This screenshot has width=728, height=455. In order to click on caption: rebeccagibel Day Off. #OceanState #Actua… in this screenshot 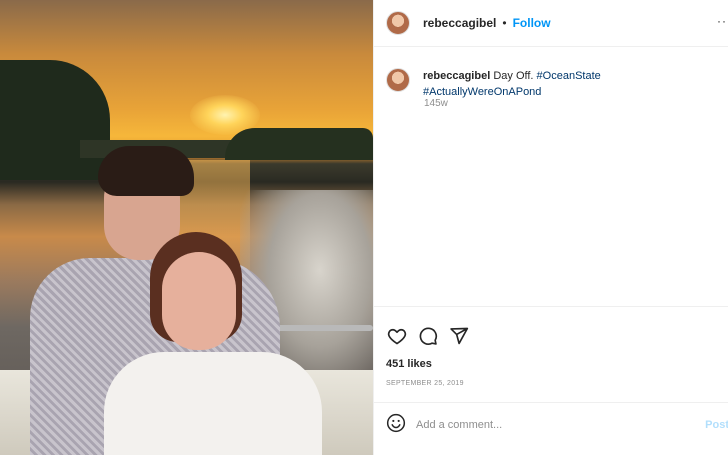, I will do `click(549, 84)`.